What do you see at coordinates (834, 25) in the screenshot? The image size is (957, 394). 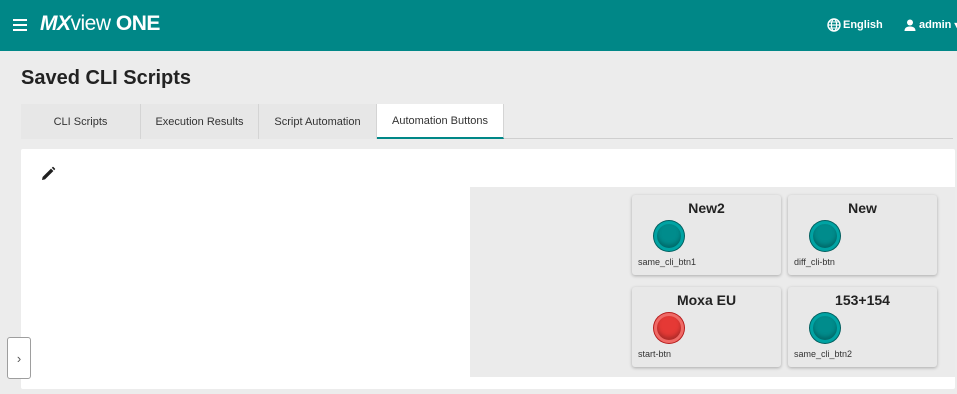 I see `globe-icon` at bounding box center [834, 25].